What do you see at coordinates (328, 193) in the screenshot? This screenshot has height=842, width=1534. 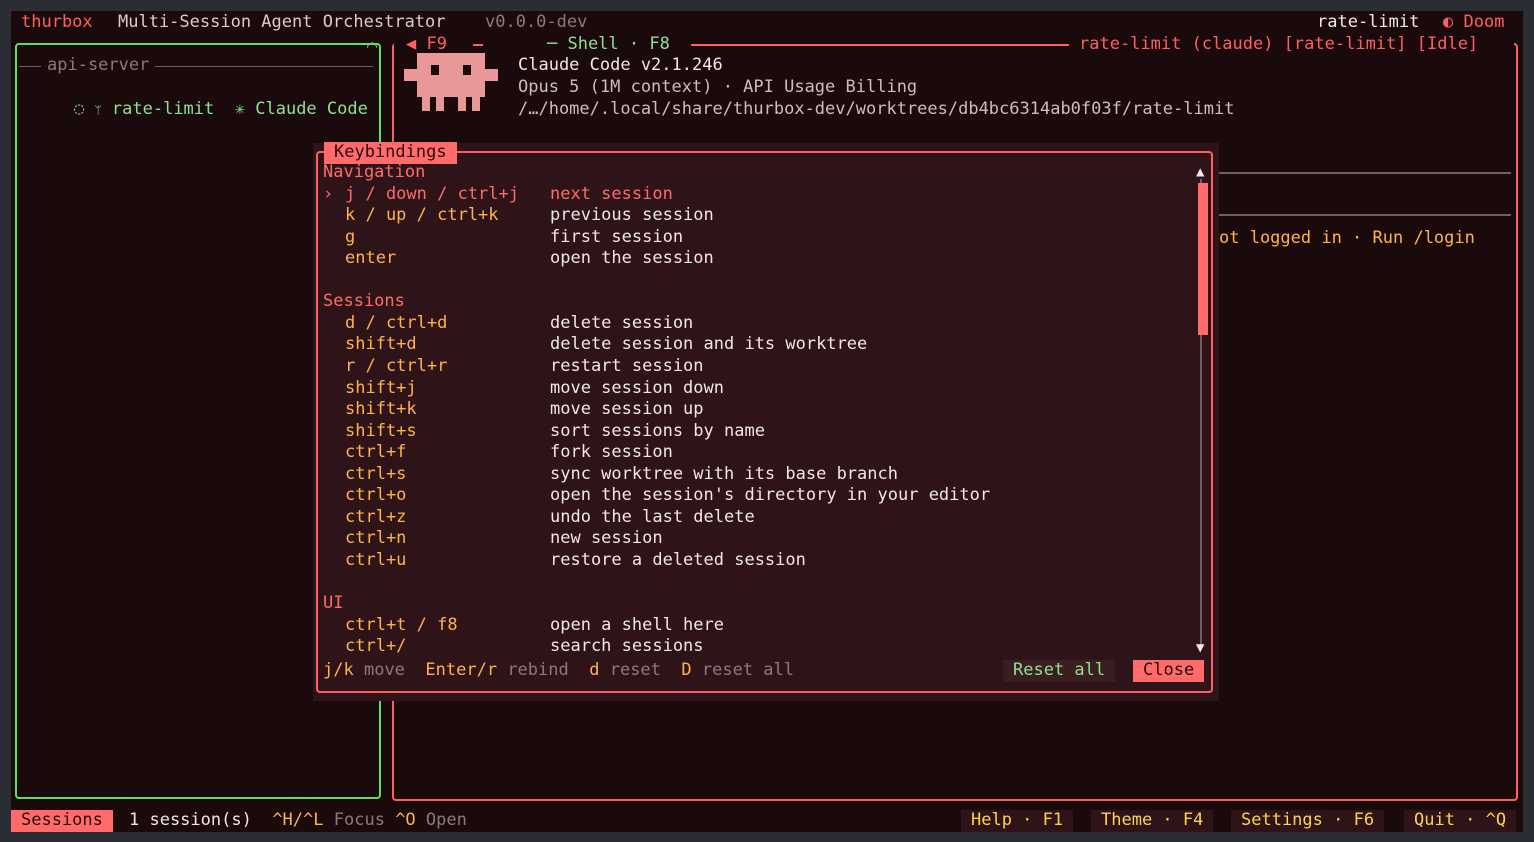 I see `selection-caret-icon: ›` at bounding box center [328, 193].